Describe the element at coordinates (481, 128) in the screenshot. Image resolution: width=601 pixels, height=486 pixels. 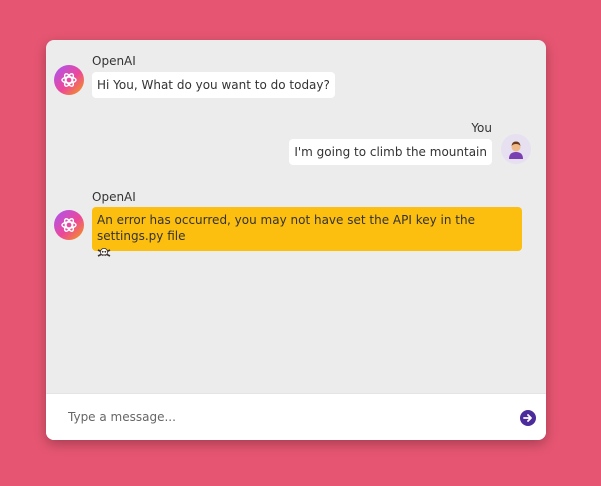
I see `sender-name: You` at that location.